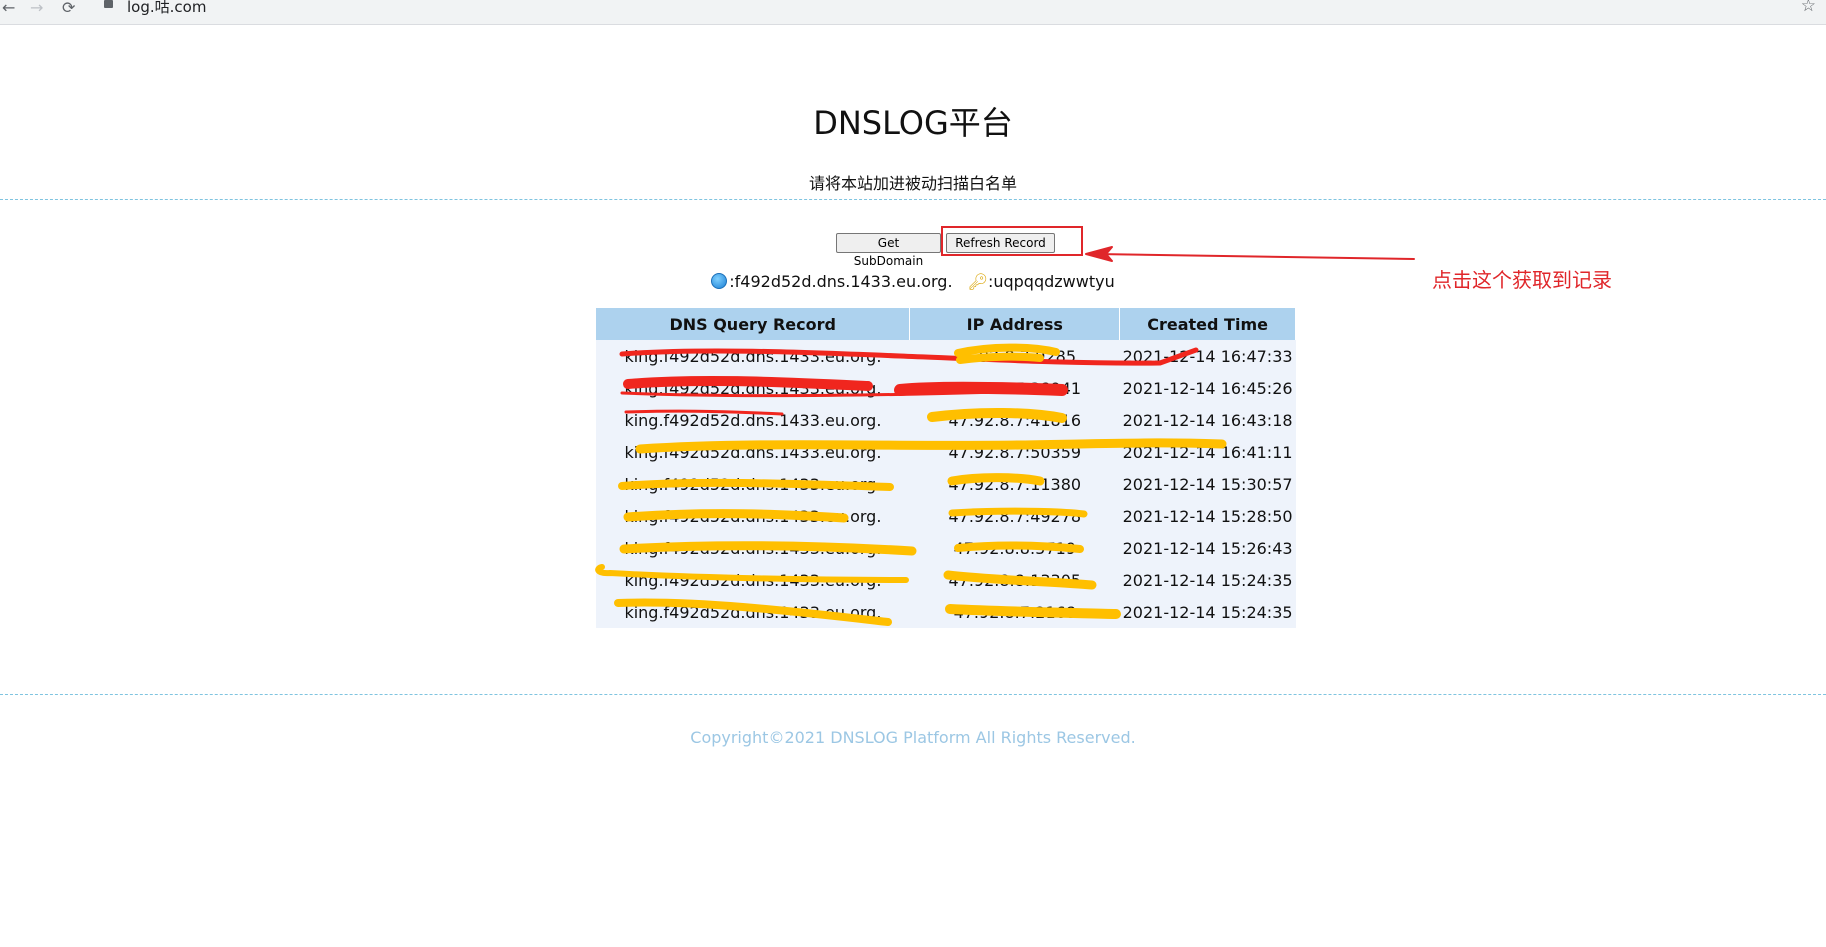 The image size is (1826, 947). Describe the element at coordinates (1014, 388) in the screenshot. I see `ip-address-cell: 47.92.8.7:38941` at that location.